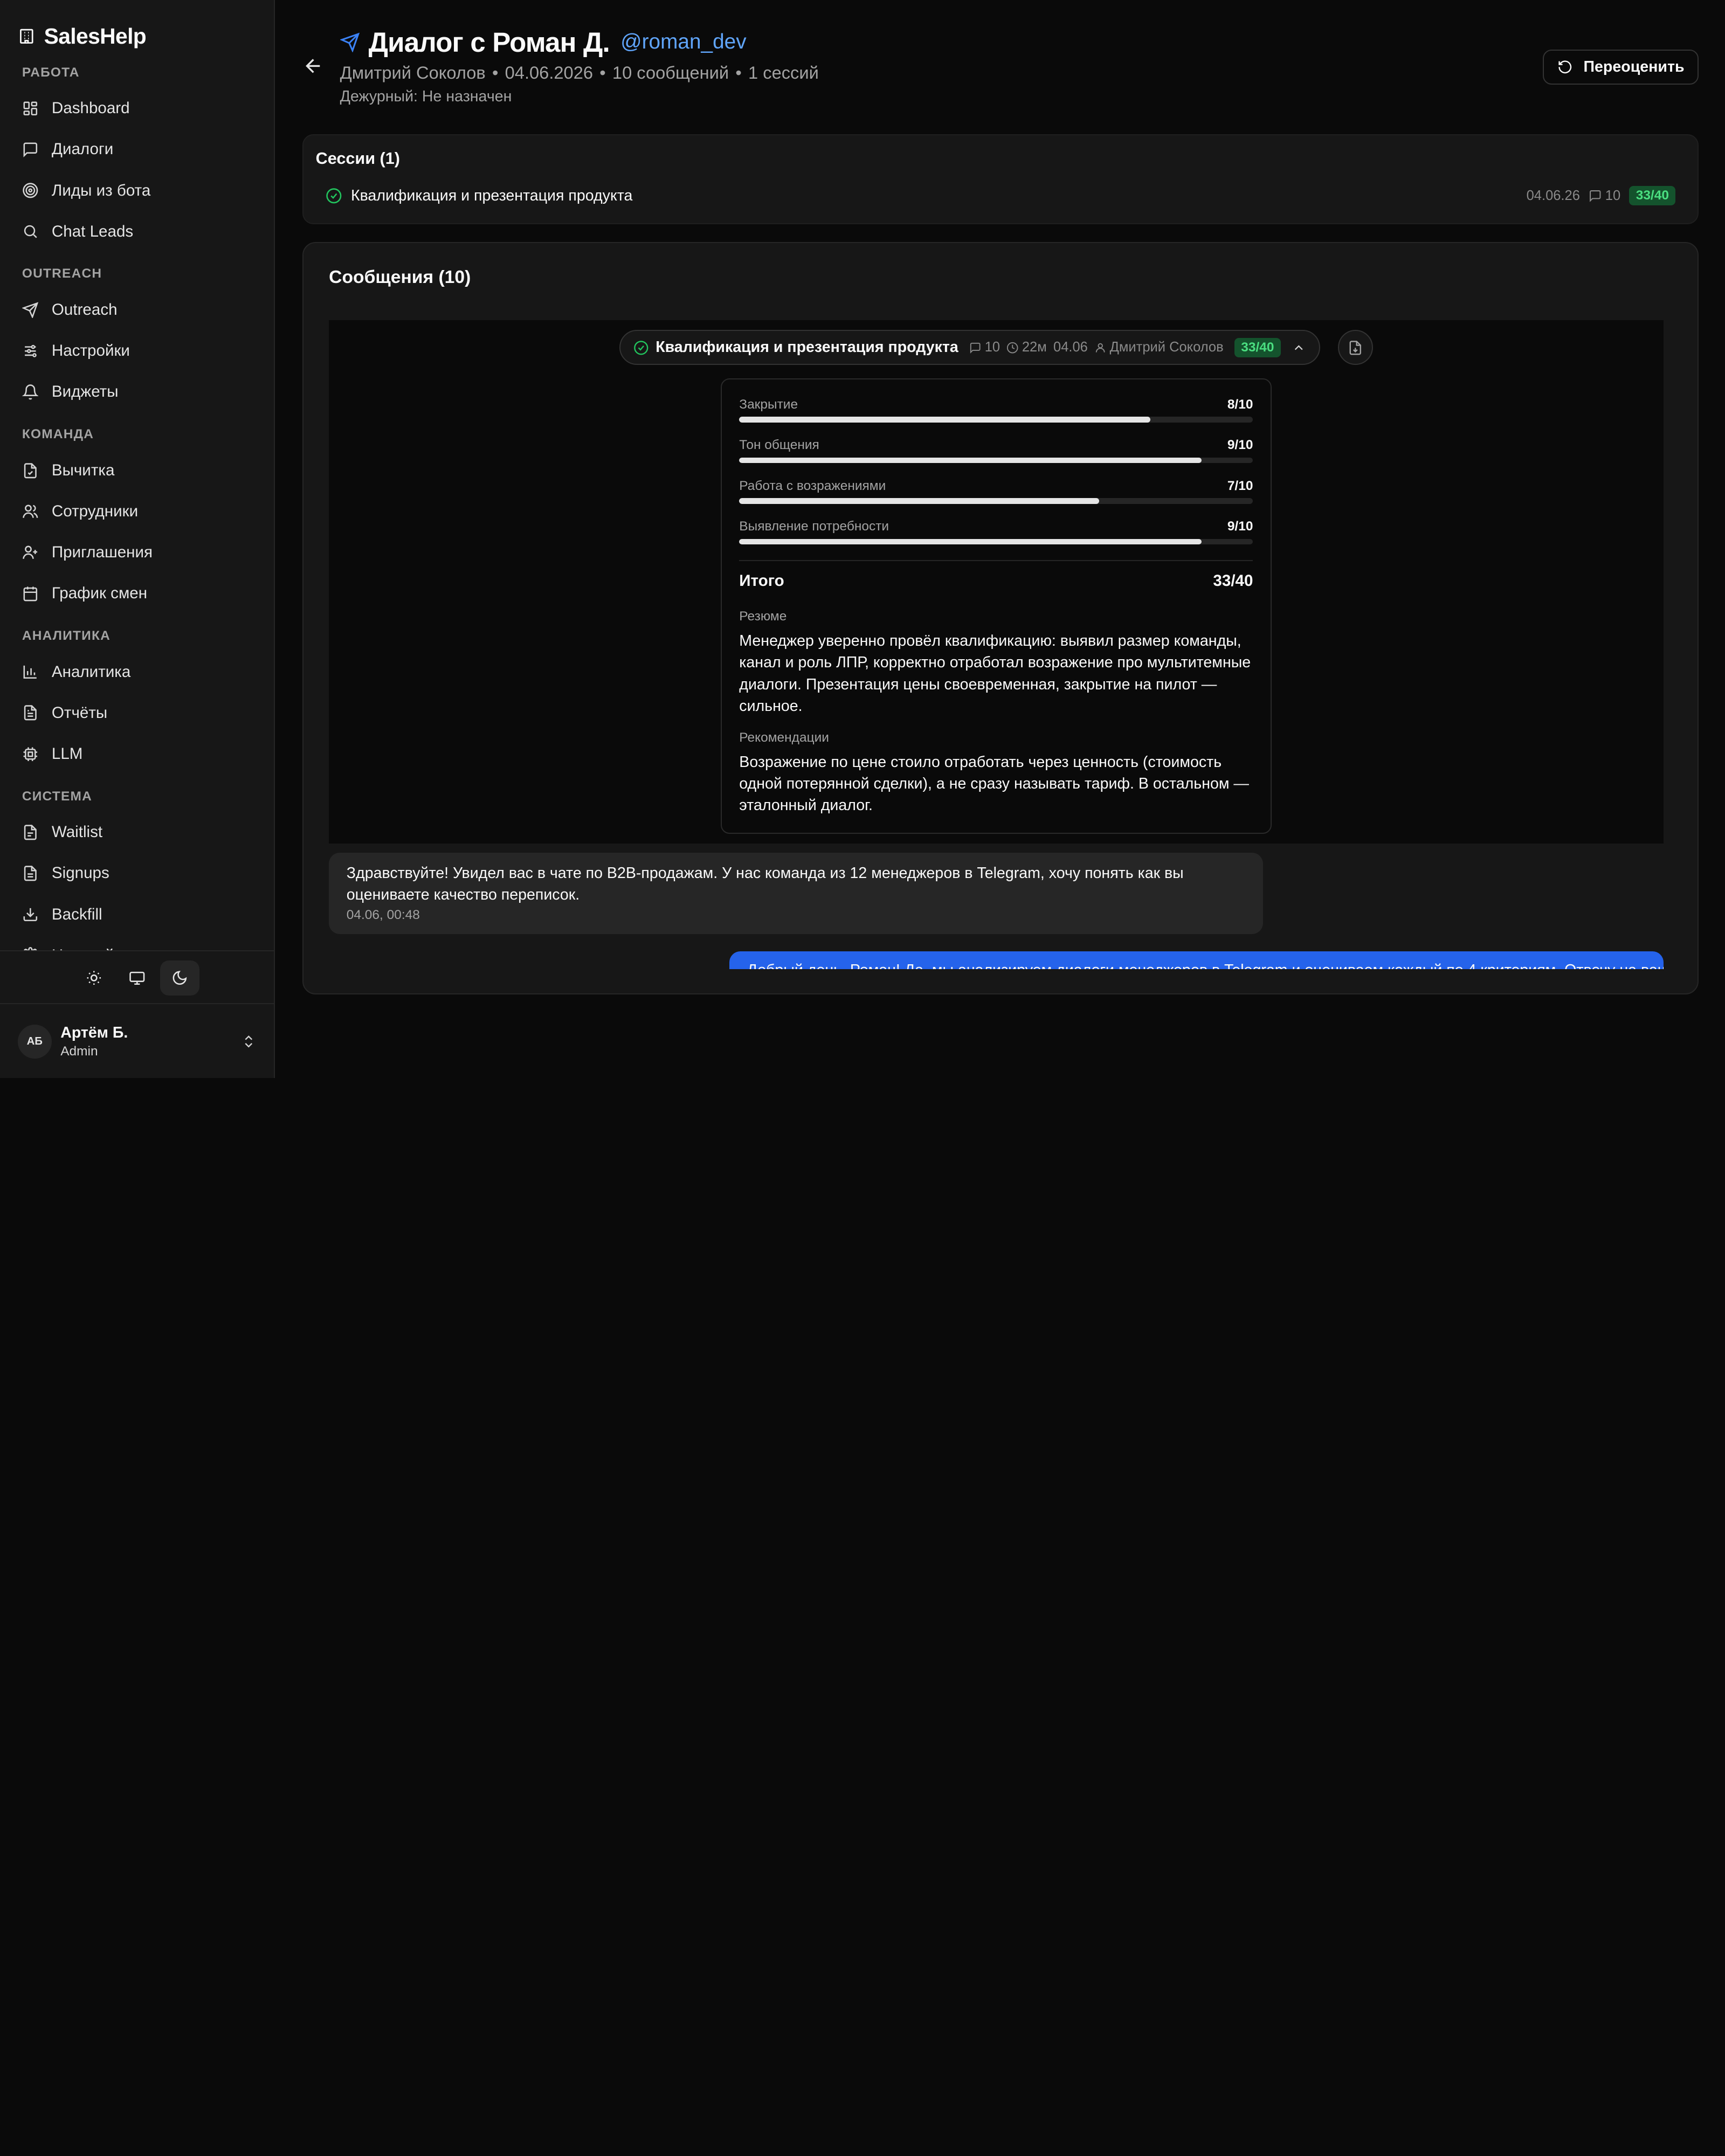 This screenshot has width=1725, height=2156. Describe the element at coordinates (784, 737) in the screenshot. I see `recommendations-label: Рекомендации` at that location.